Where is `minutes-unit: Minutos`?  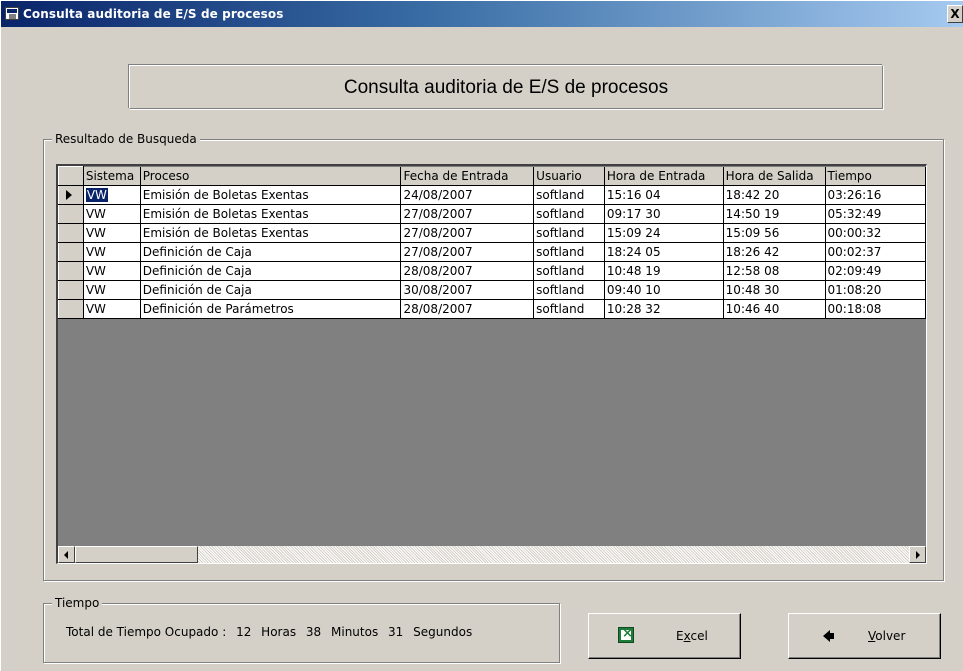
minutes-unit: Minutos is located at coordinates (355, 632).